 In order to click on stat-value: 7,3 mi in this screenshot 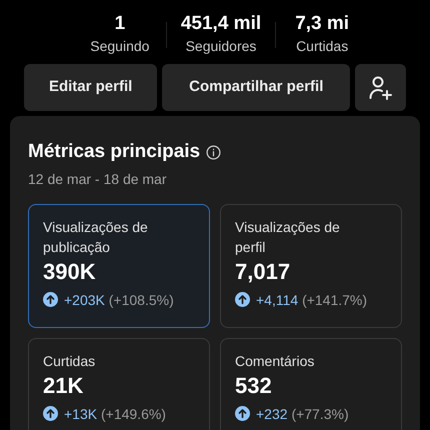, I will do `click(322, 24)`.